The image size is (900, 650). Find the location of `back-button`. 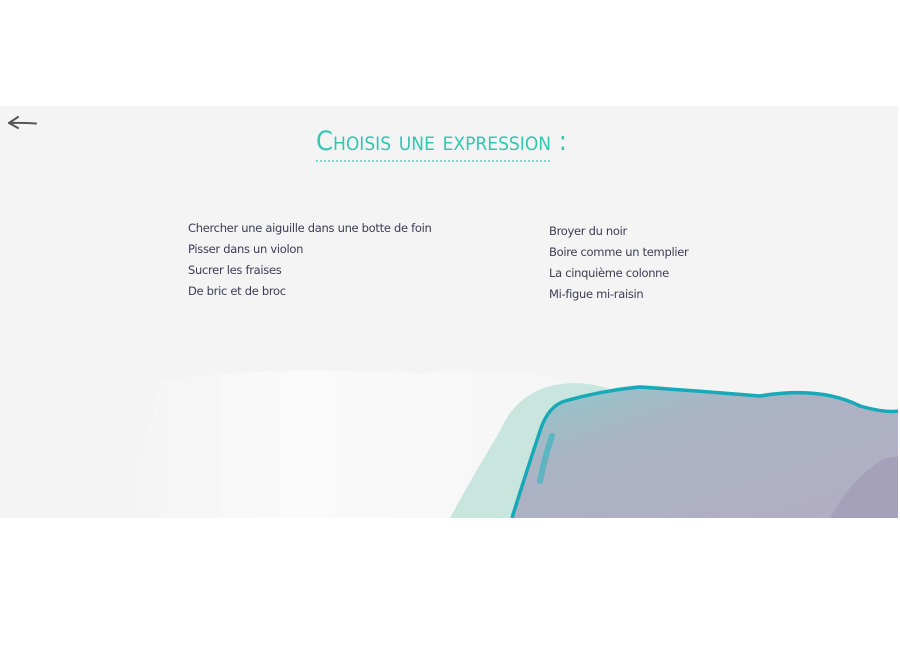

back-button is located at coordinates (23, 123).